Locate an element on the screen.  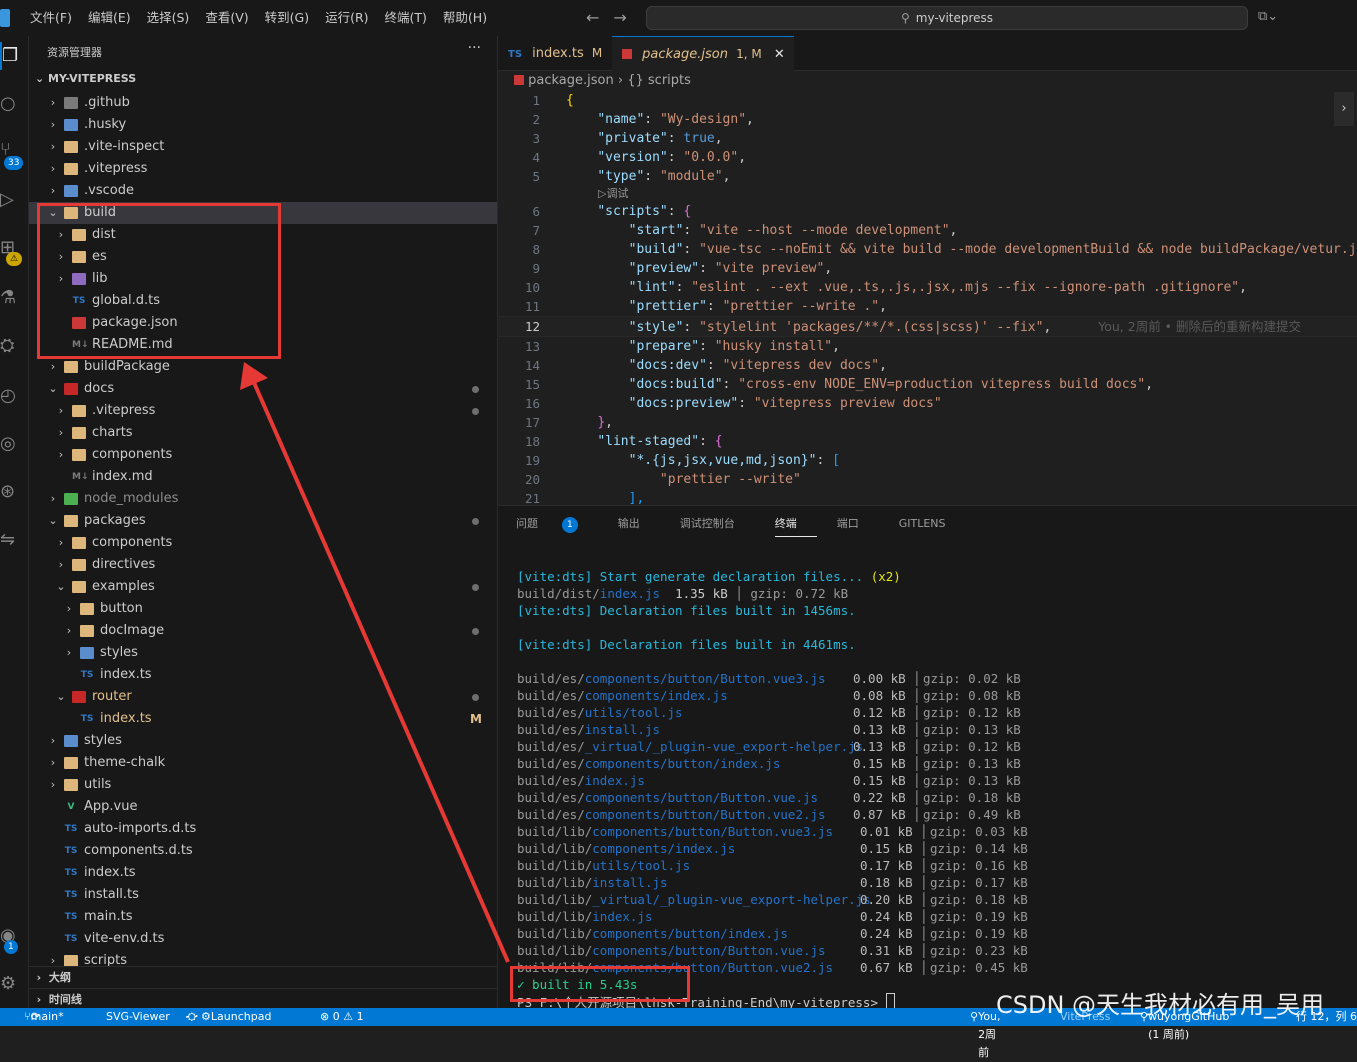
tree-item: › docImage is located at coordinates (263, 631).